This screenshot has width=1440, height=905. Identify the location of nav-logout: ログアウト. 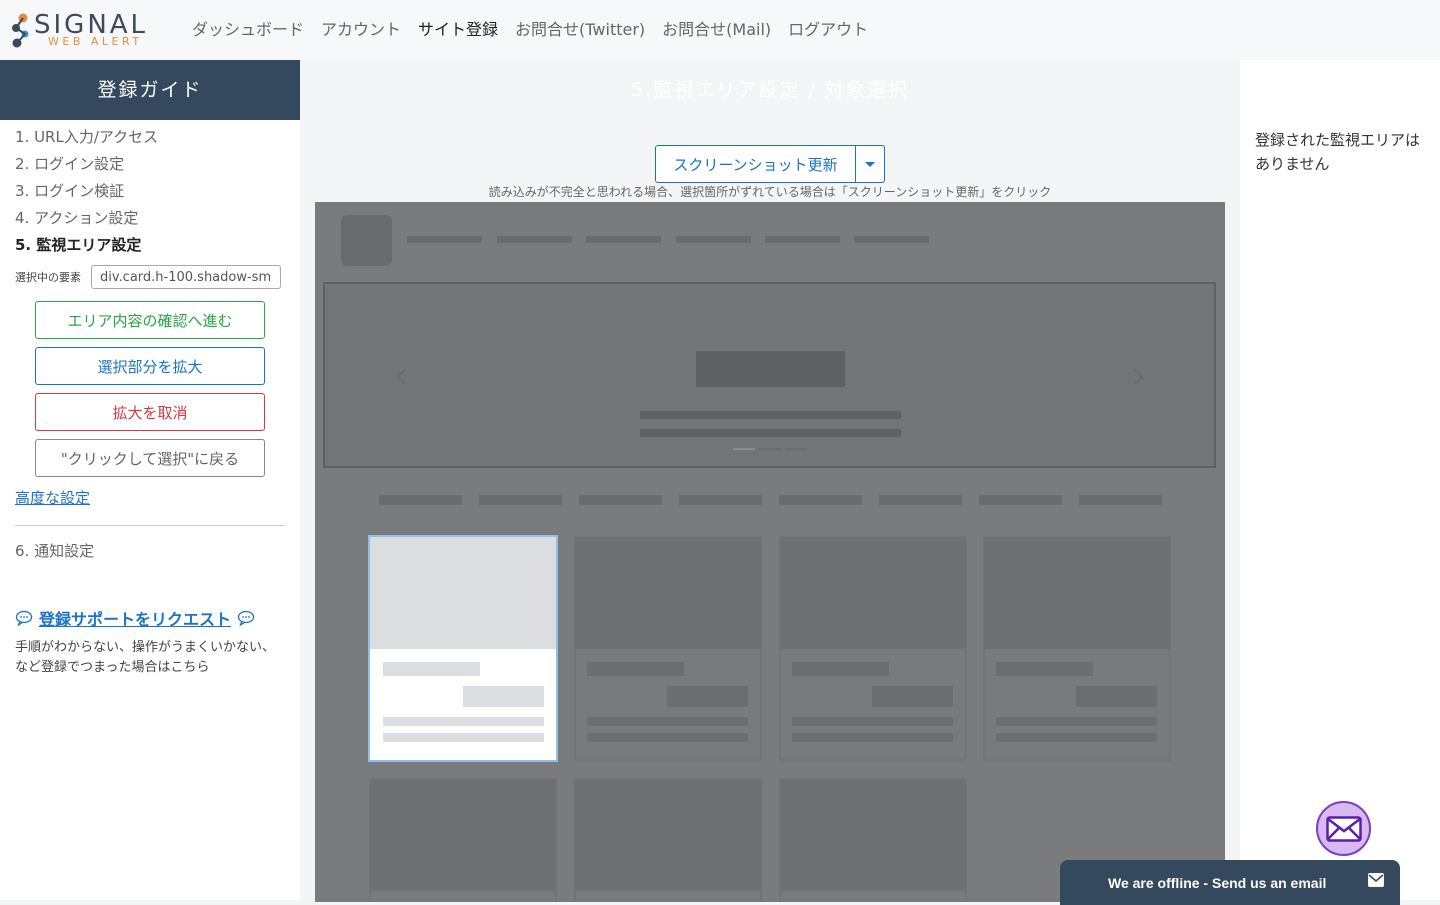
(828, 30).